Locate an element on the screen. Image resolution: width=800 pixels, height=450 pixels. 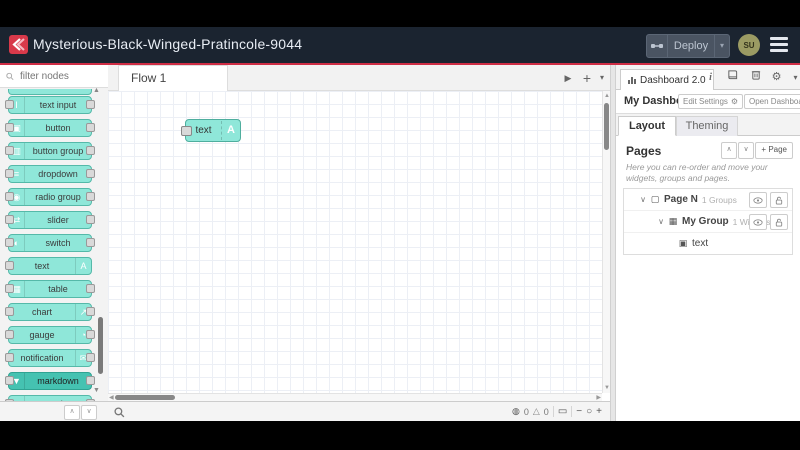
palette-node-gauge: ◔ gauge is located at coordinates (50, 335).